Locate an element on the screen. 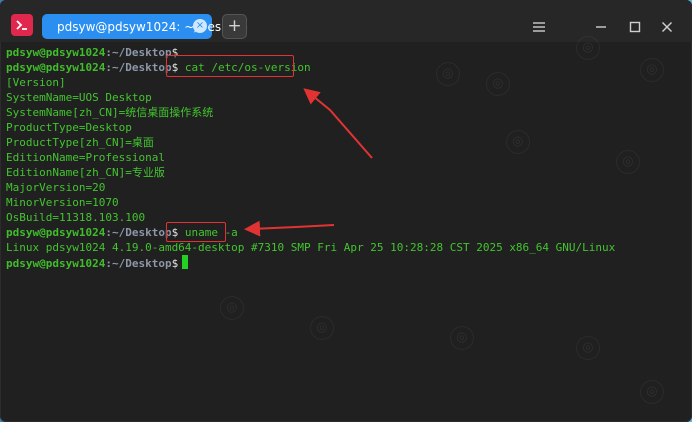  output-line: [Version] is located at coordinates (36, 82).